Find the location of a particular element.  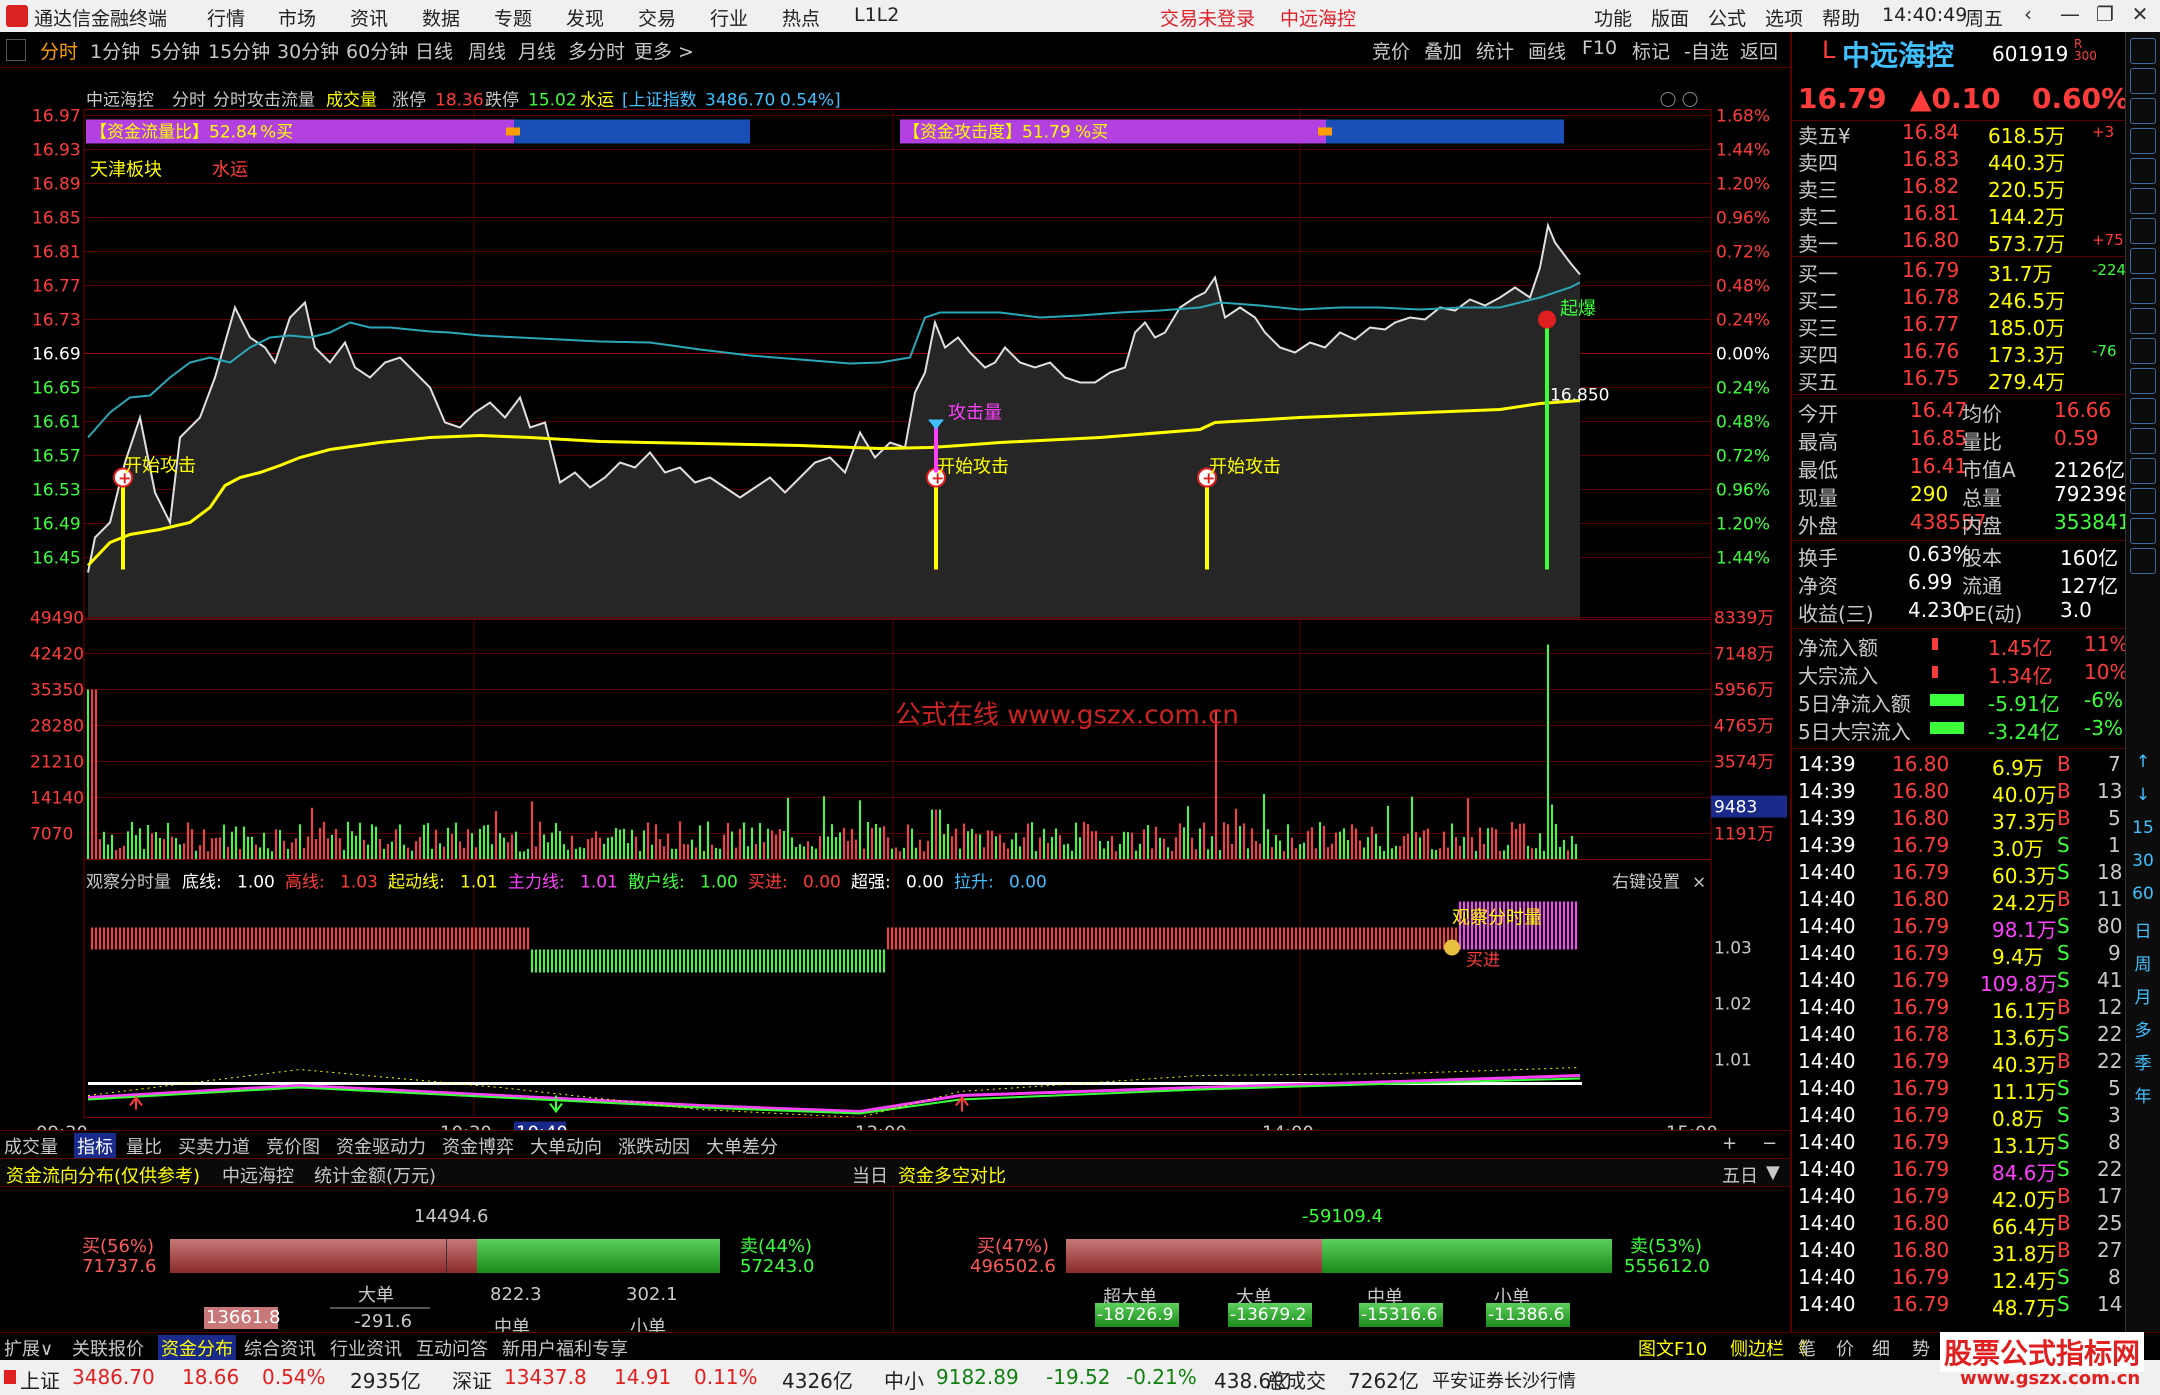

bottom-nav-right-item: 侧边栏 《 is located at coordinates (1769, 1348).